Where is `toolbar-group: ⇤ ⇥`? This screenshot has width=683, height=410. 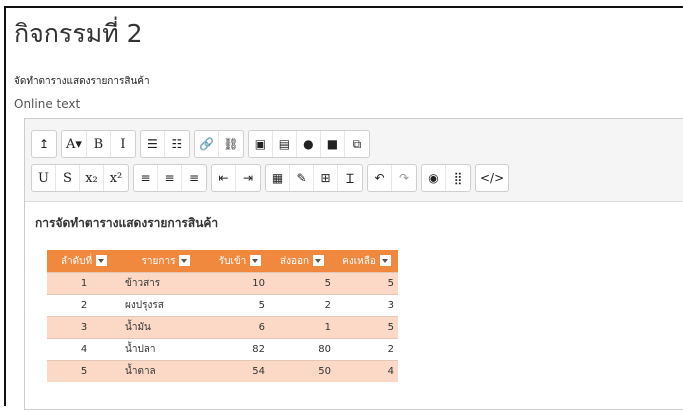 toolbar-group: ⇤ ⇥ is located at coordinates (236, 178).